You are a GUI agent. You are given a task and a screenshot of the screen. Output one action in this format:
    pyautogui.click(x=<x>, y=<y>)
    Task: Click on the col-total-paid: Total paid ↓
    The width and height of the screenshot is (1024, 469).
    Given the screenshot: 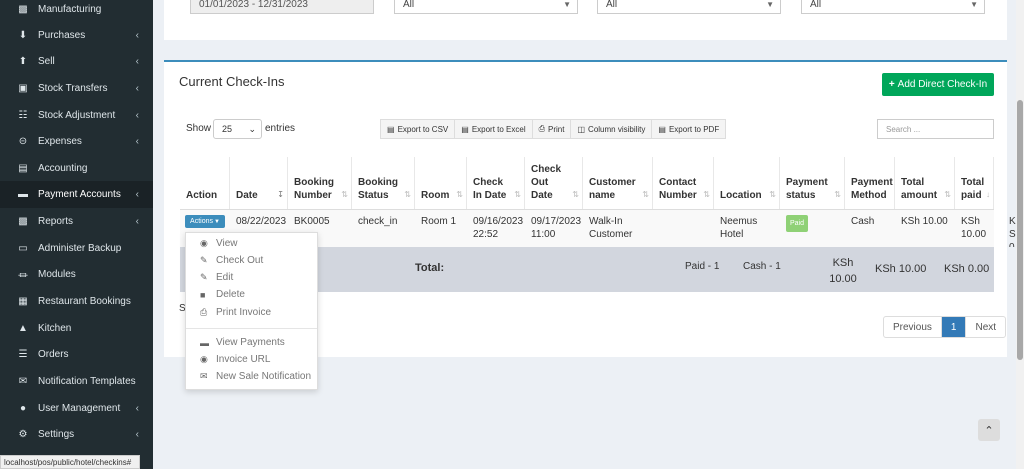 What is the action you would take?
    pyautogui.click(x=974, y=183)
    